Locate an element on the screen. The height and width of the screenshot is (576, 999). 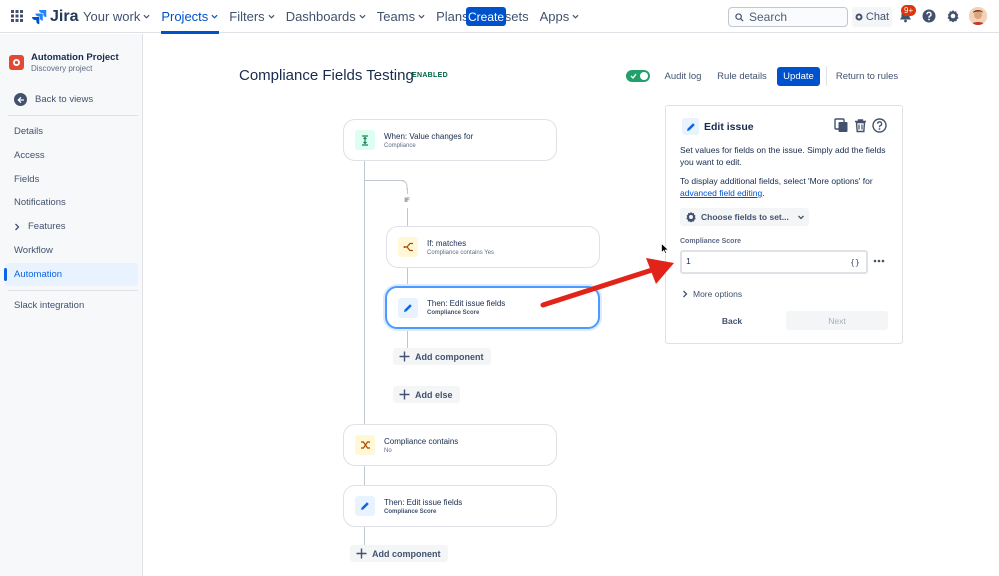
compliance-score-label: Compliance Score is located at coordinates (711, 241).